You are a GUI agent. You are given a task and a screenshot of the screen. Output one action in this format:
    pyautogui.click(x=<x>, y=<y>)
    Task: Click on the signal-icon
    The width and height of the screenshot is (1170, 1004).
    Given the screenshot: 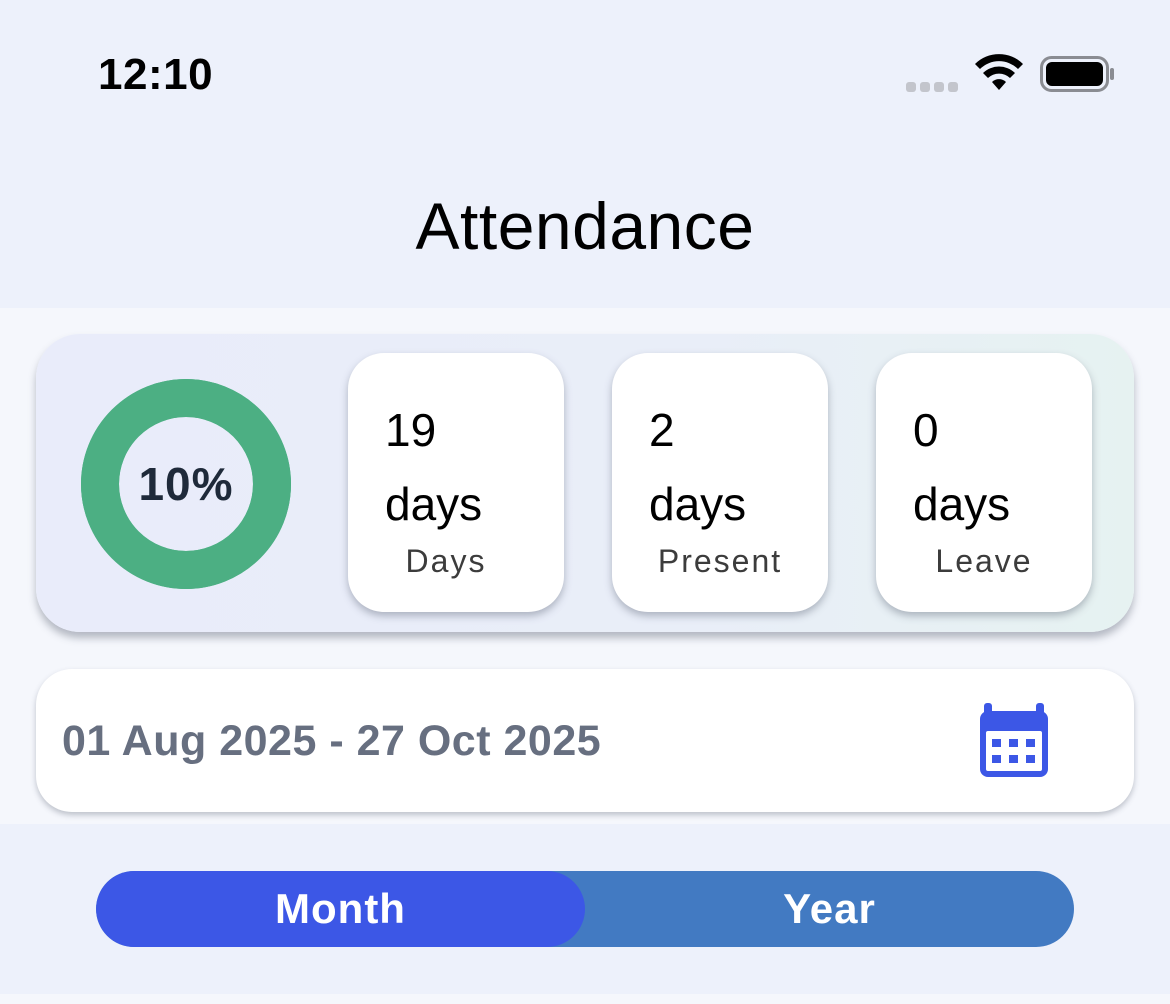 What is the action you would take?
    pyautogui.click(x=932, y=87)
    